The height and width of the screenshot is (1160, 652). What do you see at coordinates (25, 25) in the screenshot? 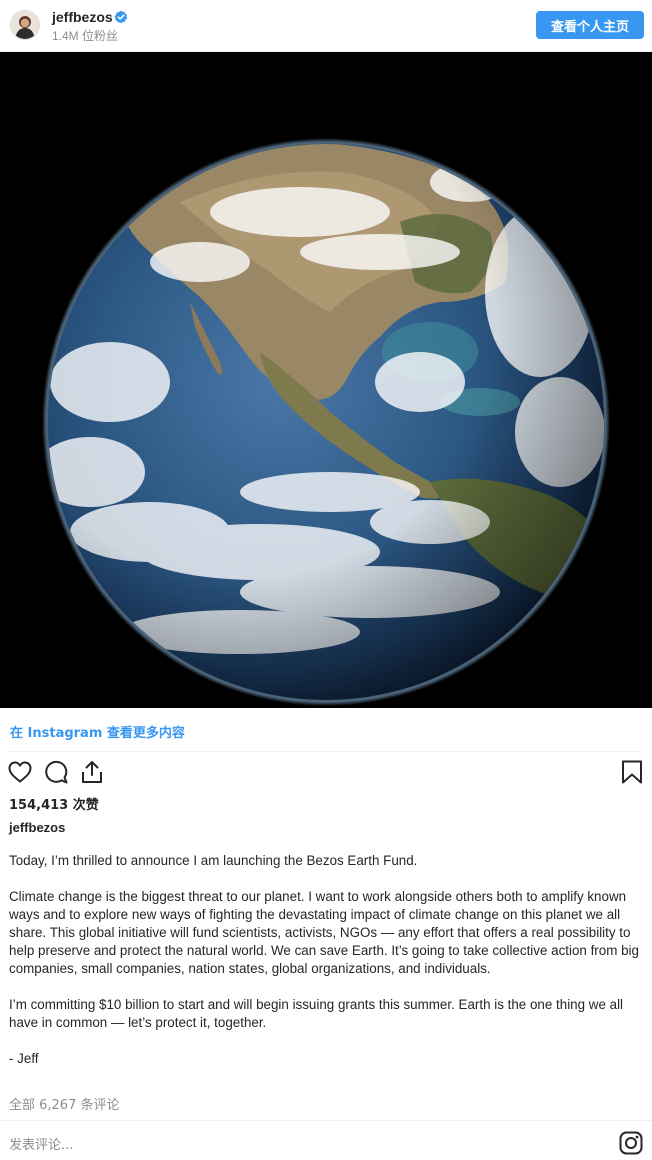
I see `avatar` at bounding box center [25, 25].